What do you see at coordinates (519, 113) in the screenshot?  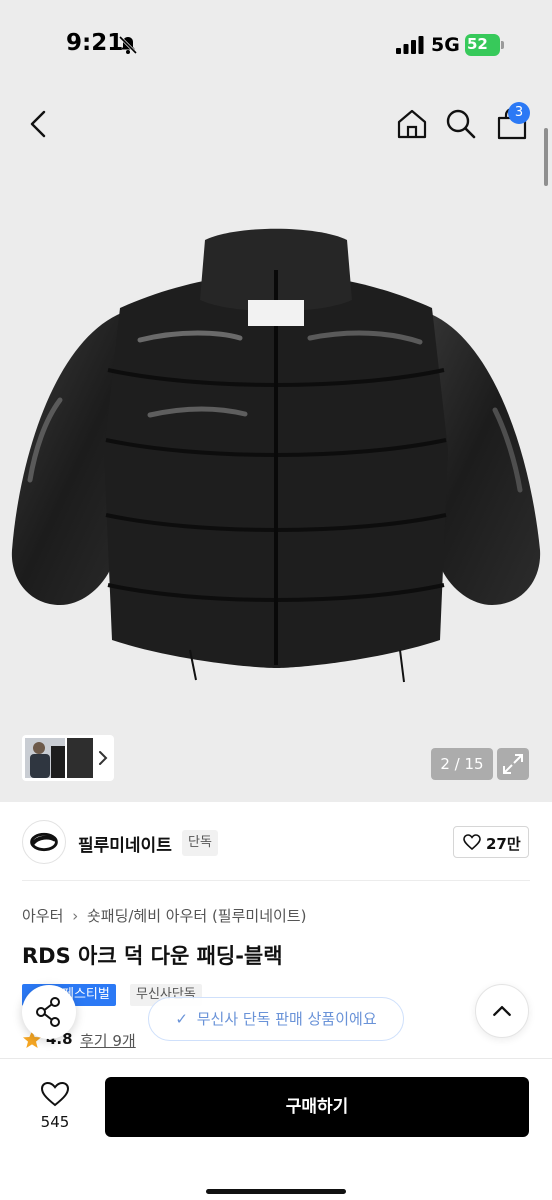 I see `cart-count-badge: 3` at bounding box center [519, 113].